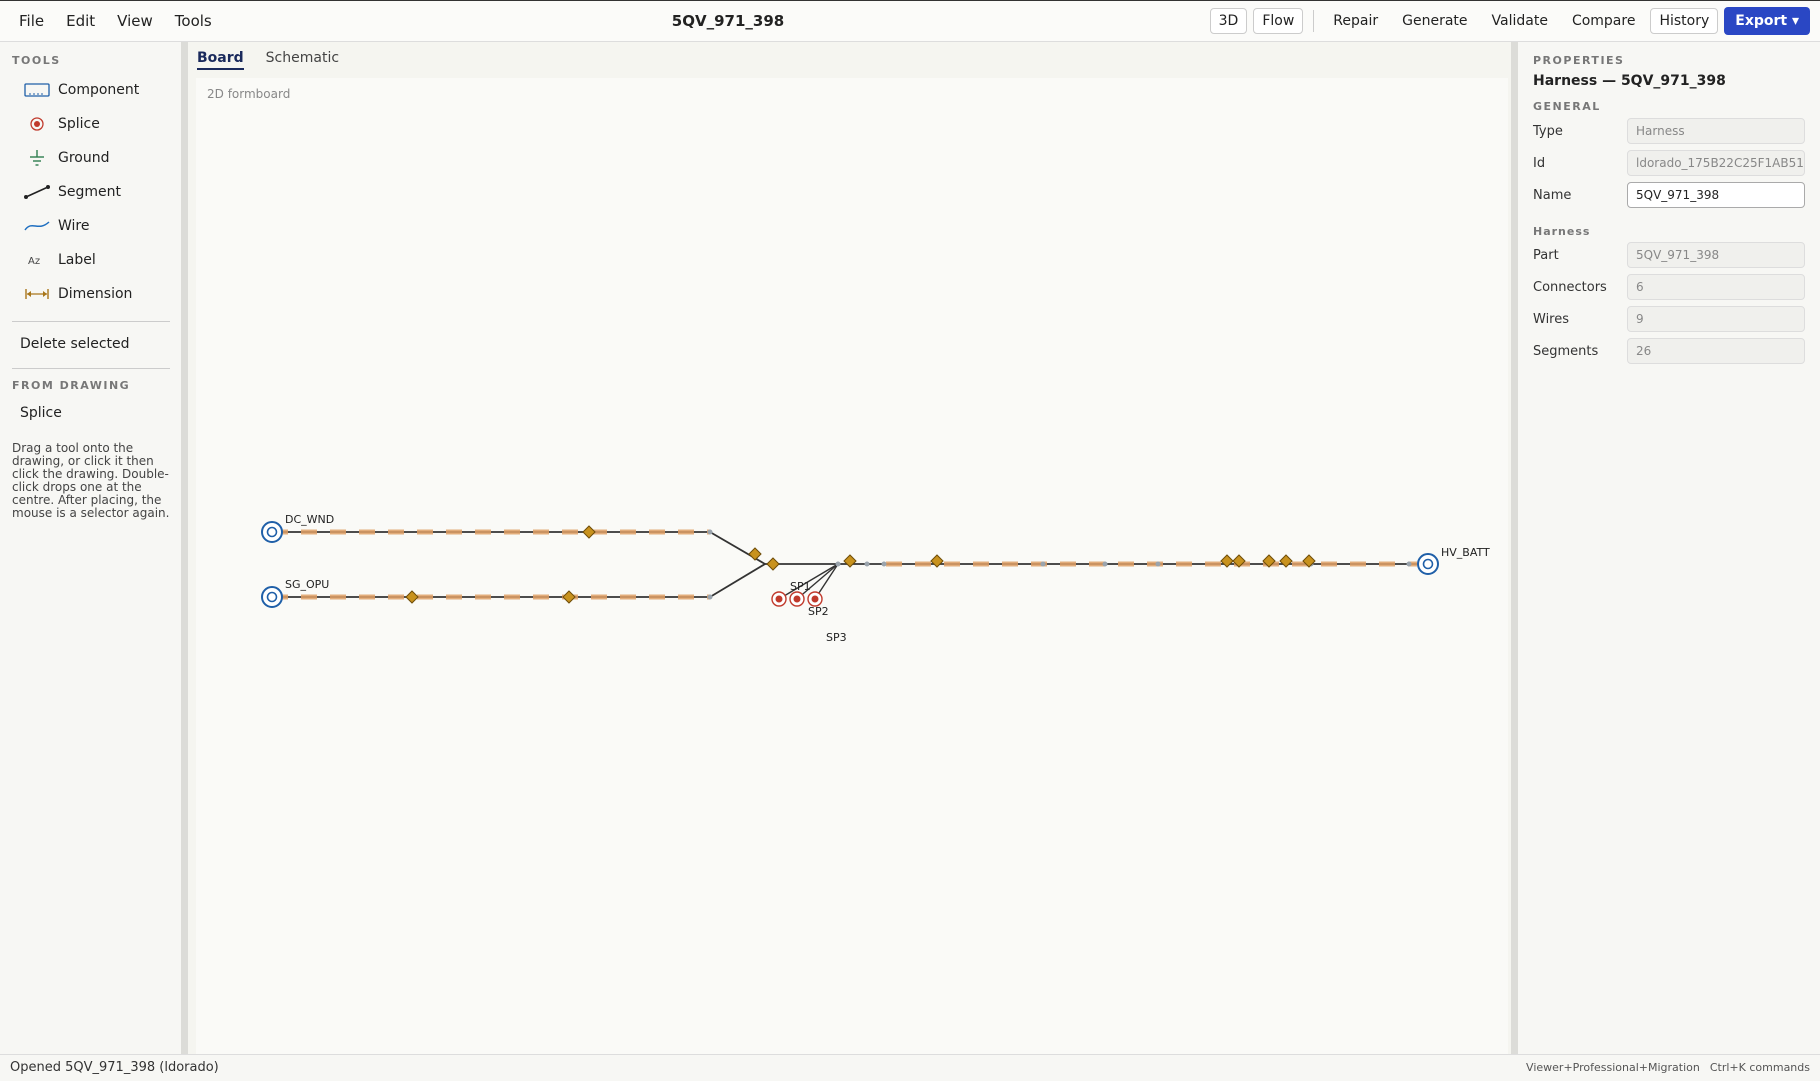  I want to click on formboard-label: 2D formboard, so click(249, 94).